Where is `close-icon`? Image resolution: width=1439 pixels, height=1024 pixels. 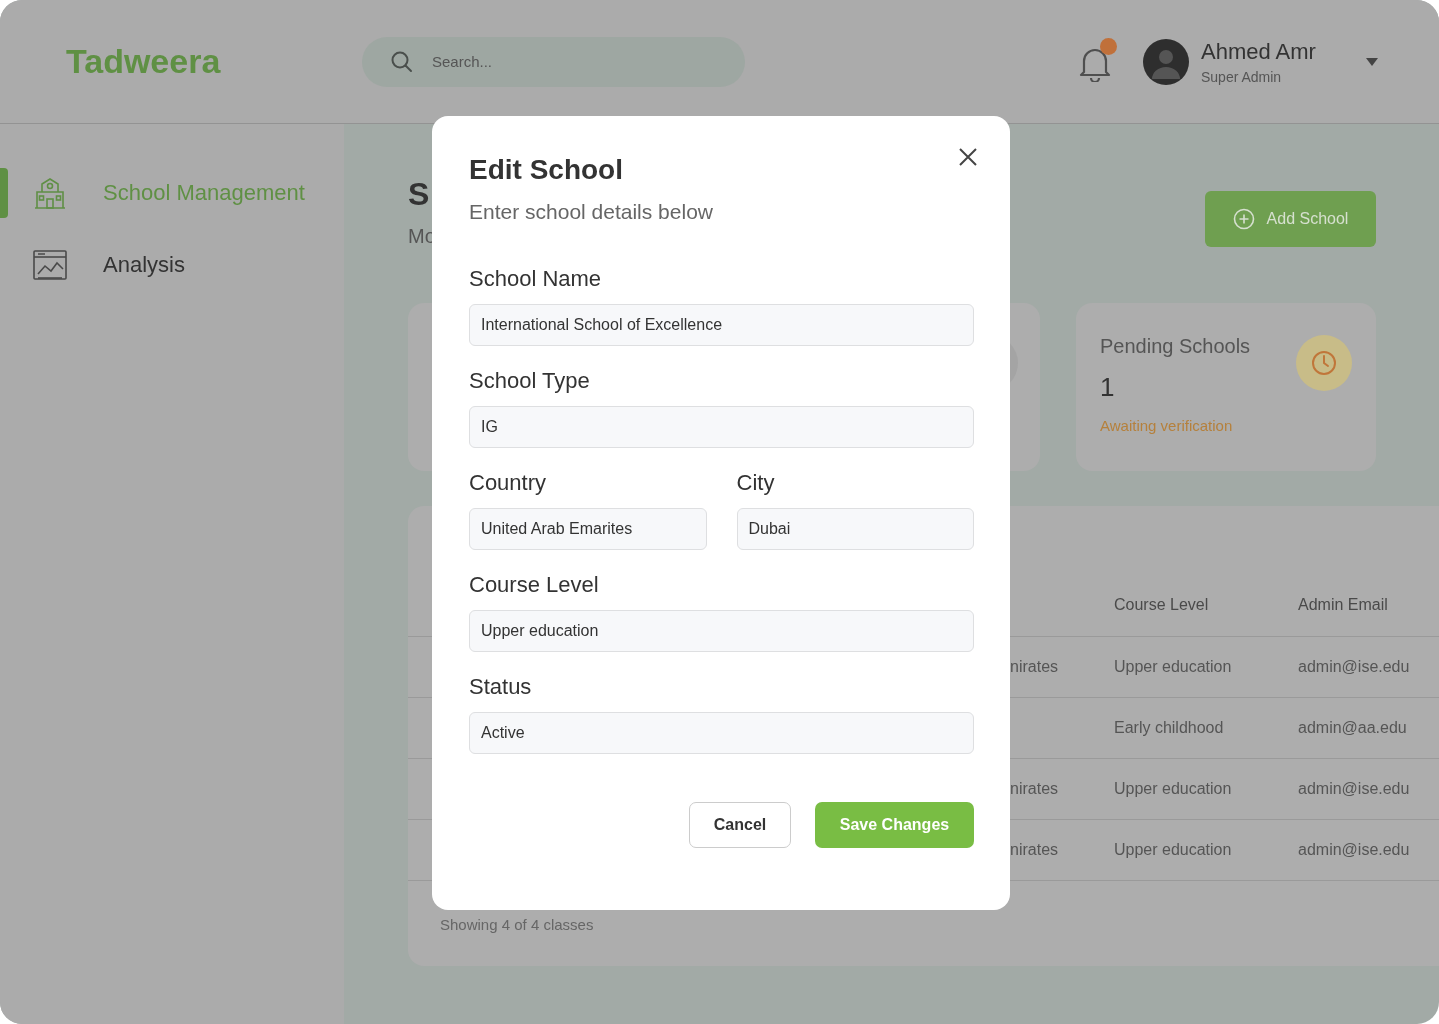 close-icon is located at coordinates (968, 157).